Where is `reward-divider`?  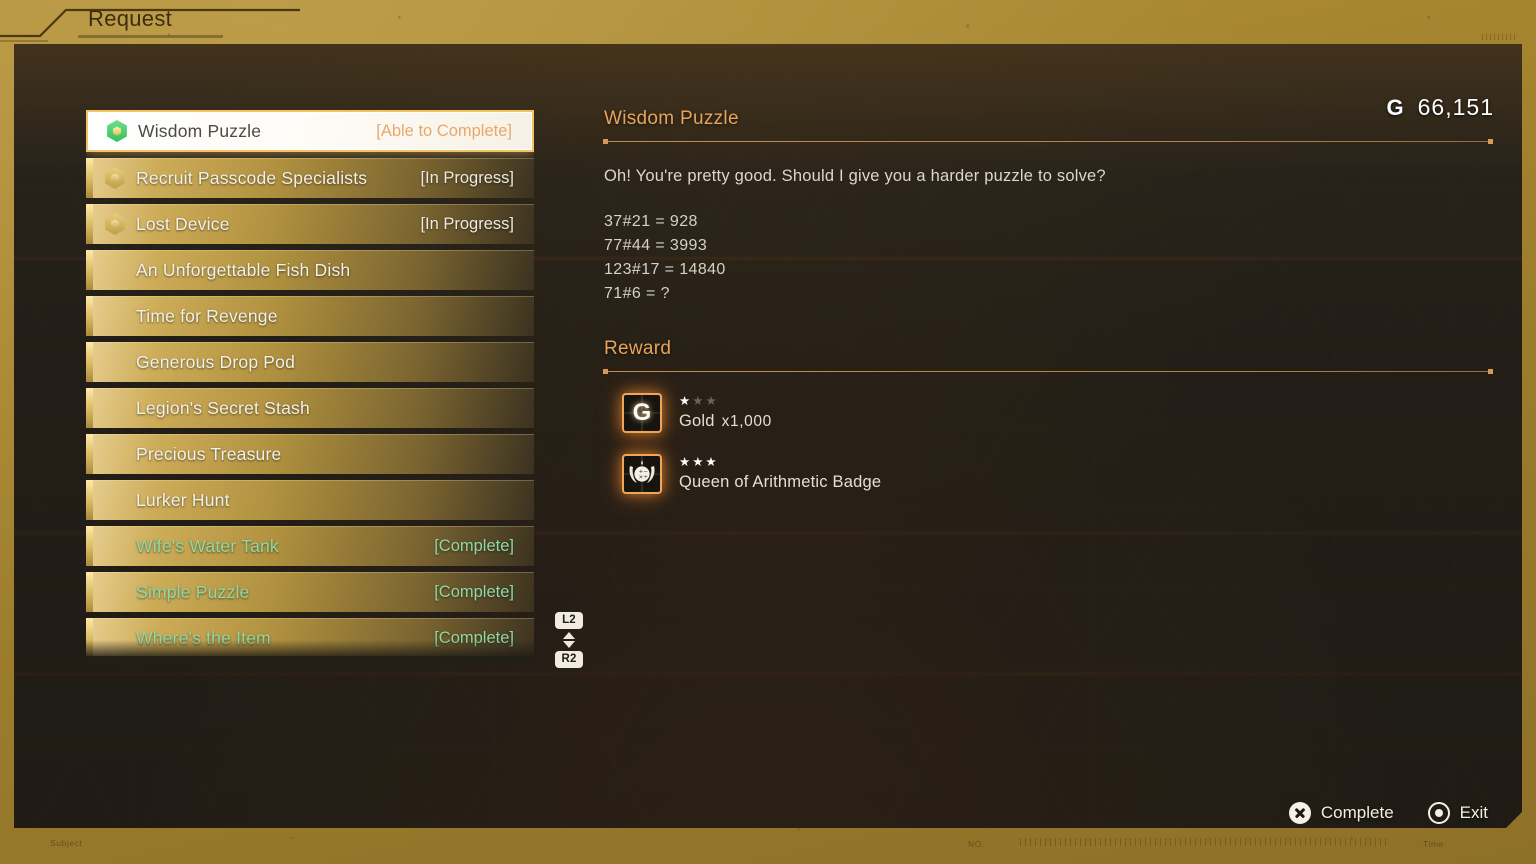
reward-divider is located at coordinates (1048, 371).